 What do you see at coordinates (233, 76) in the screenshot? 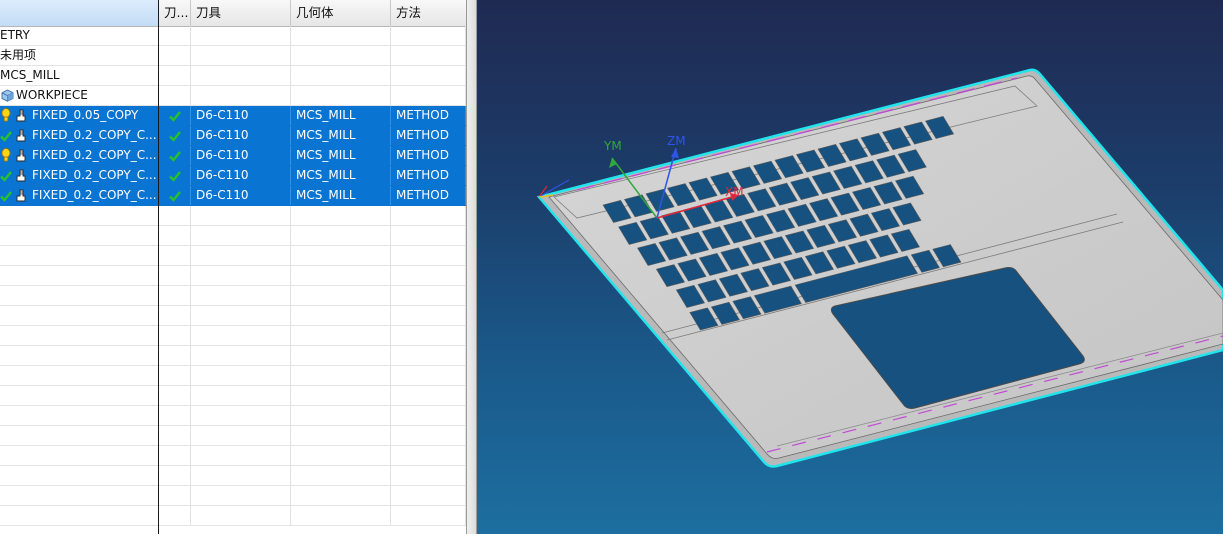
I see `tree-node-mcs-mill: MCS_MILL` at bounding box center [233, 76].